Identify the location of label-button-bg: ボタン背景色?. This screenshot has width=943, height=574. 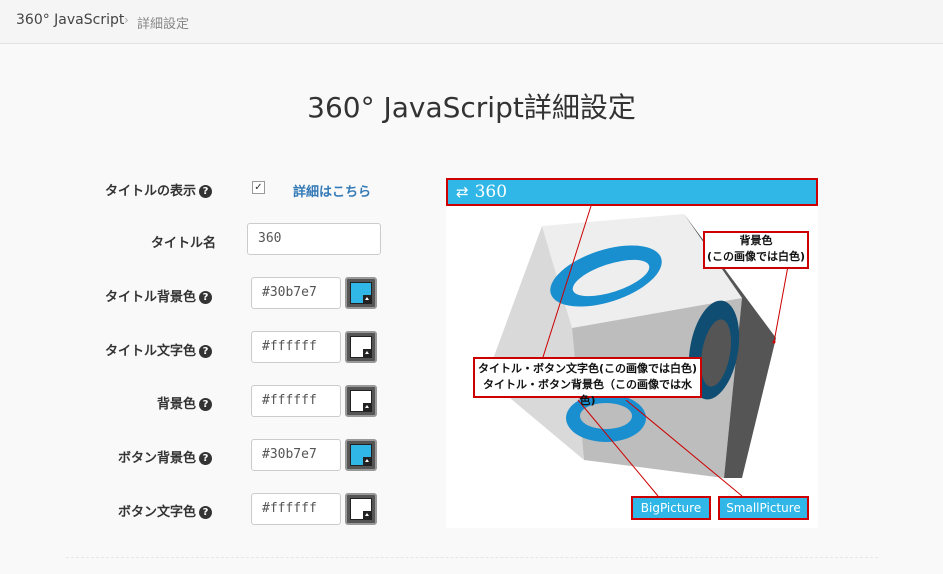
(112, 456).